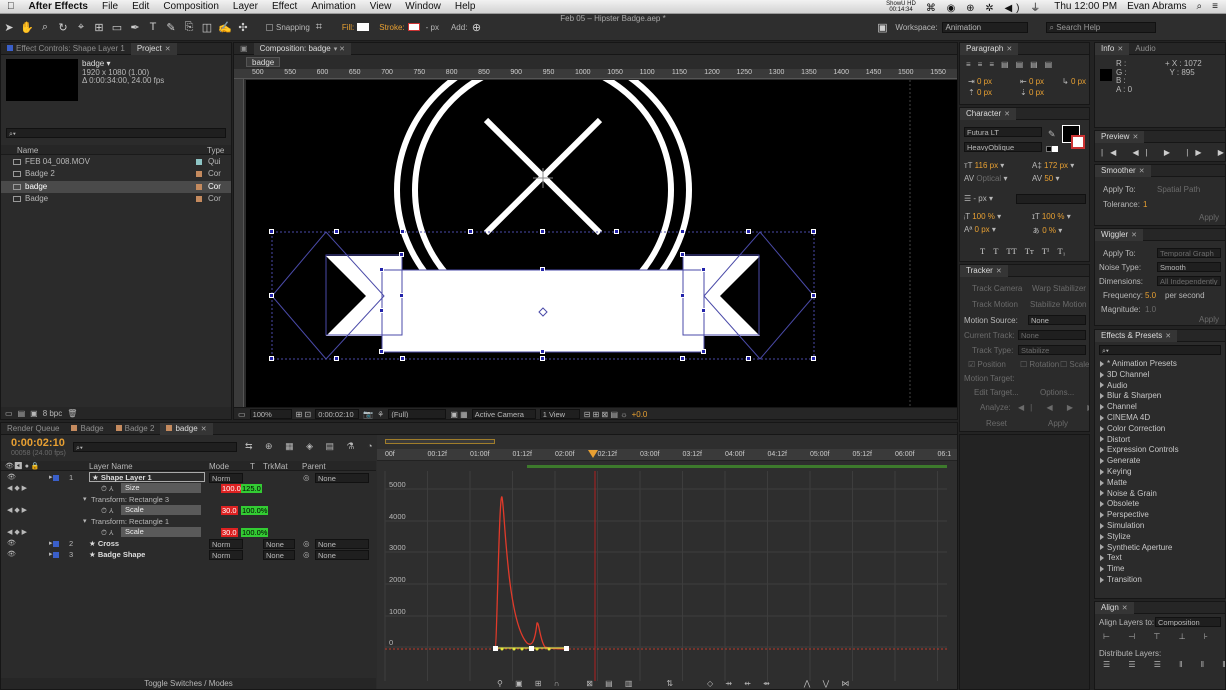 The width and height of the screenshot is (1226, 690). Describe the element at coordinates (1052, 335) in the screenshot. I see `current-track-dropdown: None` at that location.